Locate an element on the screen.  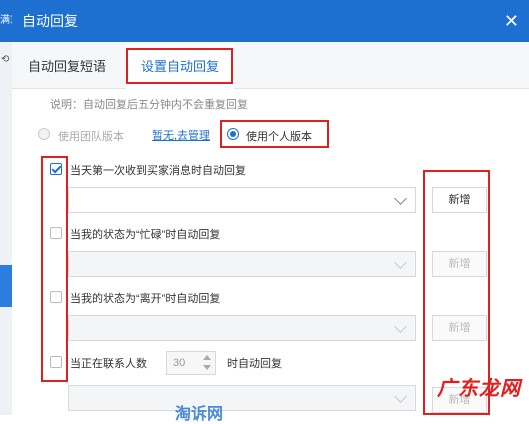
tab-bar: 自动回复短语 设置自动回复 is located at coordinates (270, 65).